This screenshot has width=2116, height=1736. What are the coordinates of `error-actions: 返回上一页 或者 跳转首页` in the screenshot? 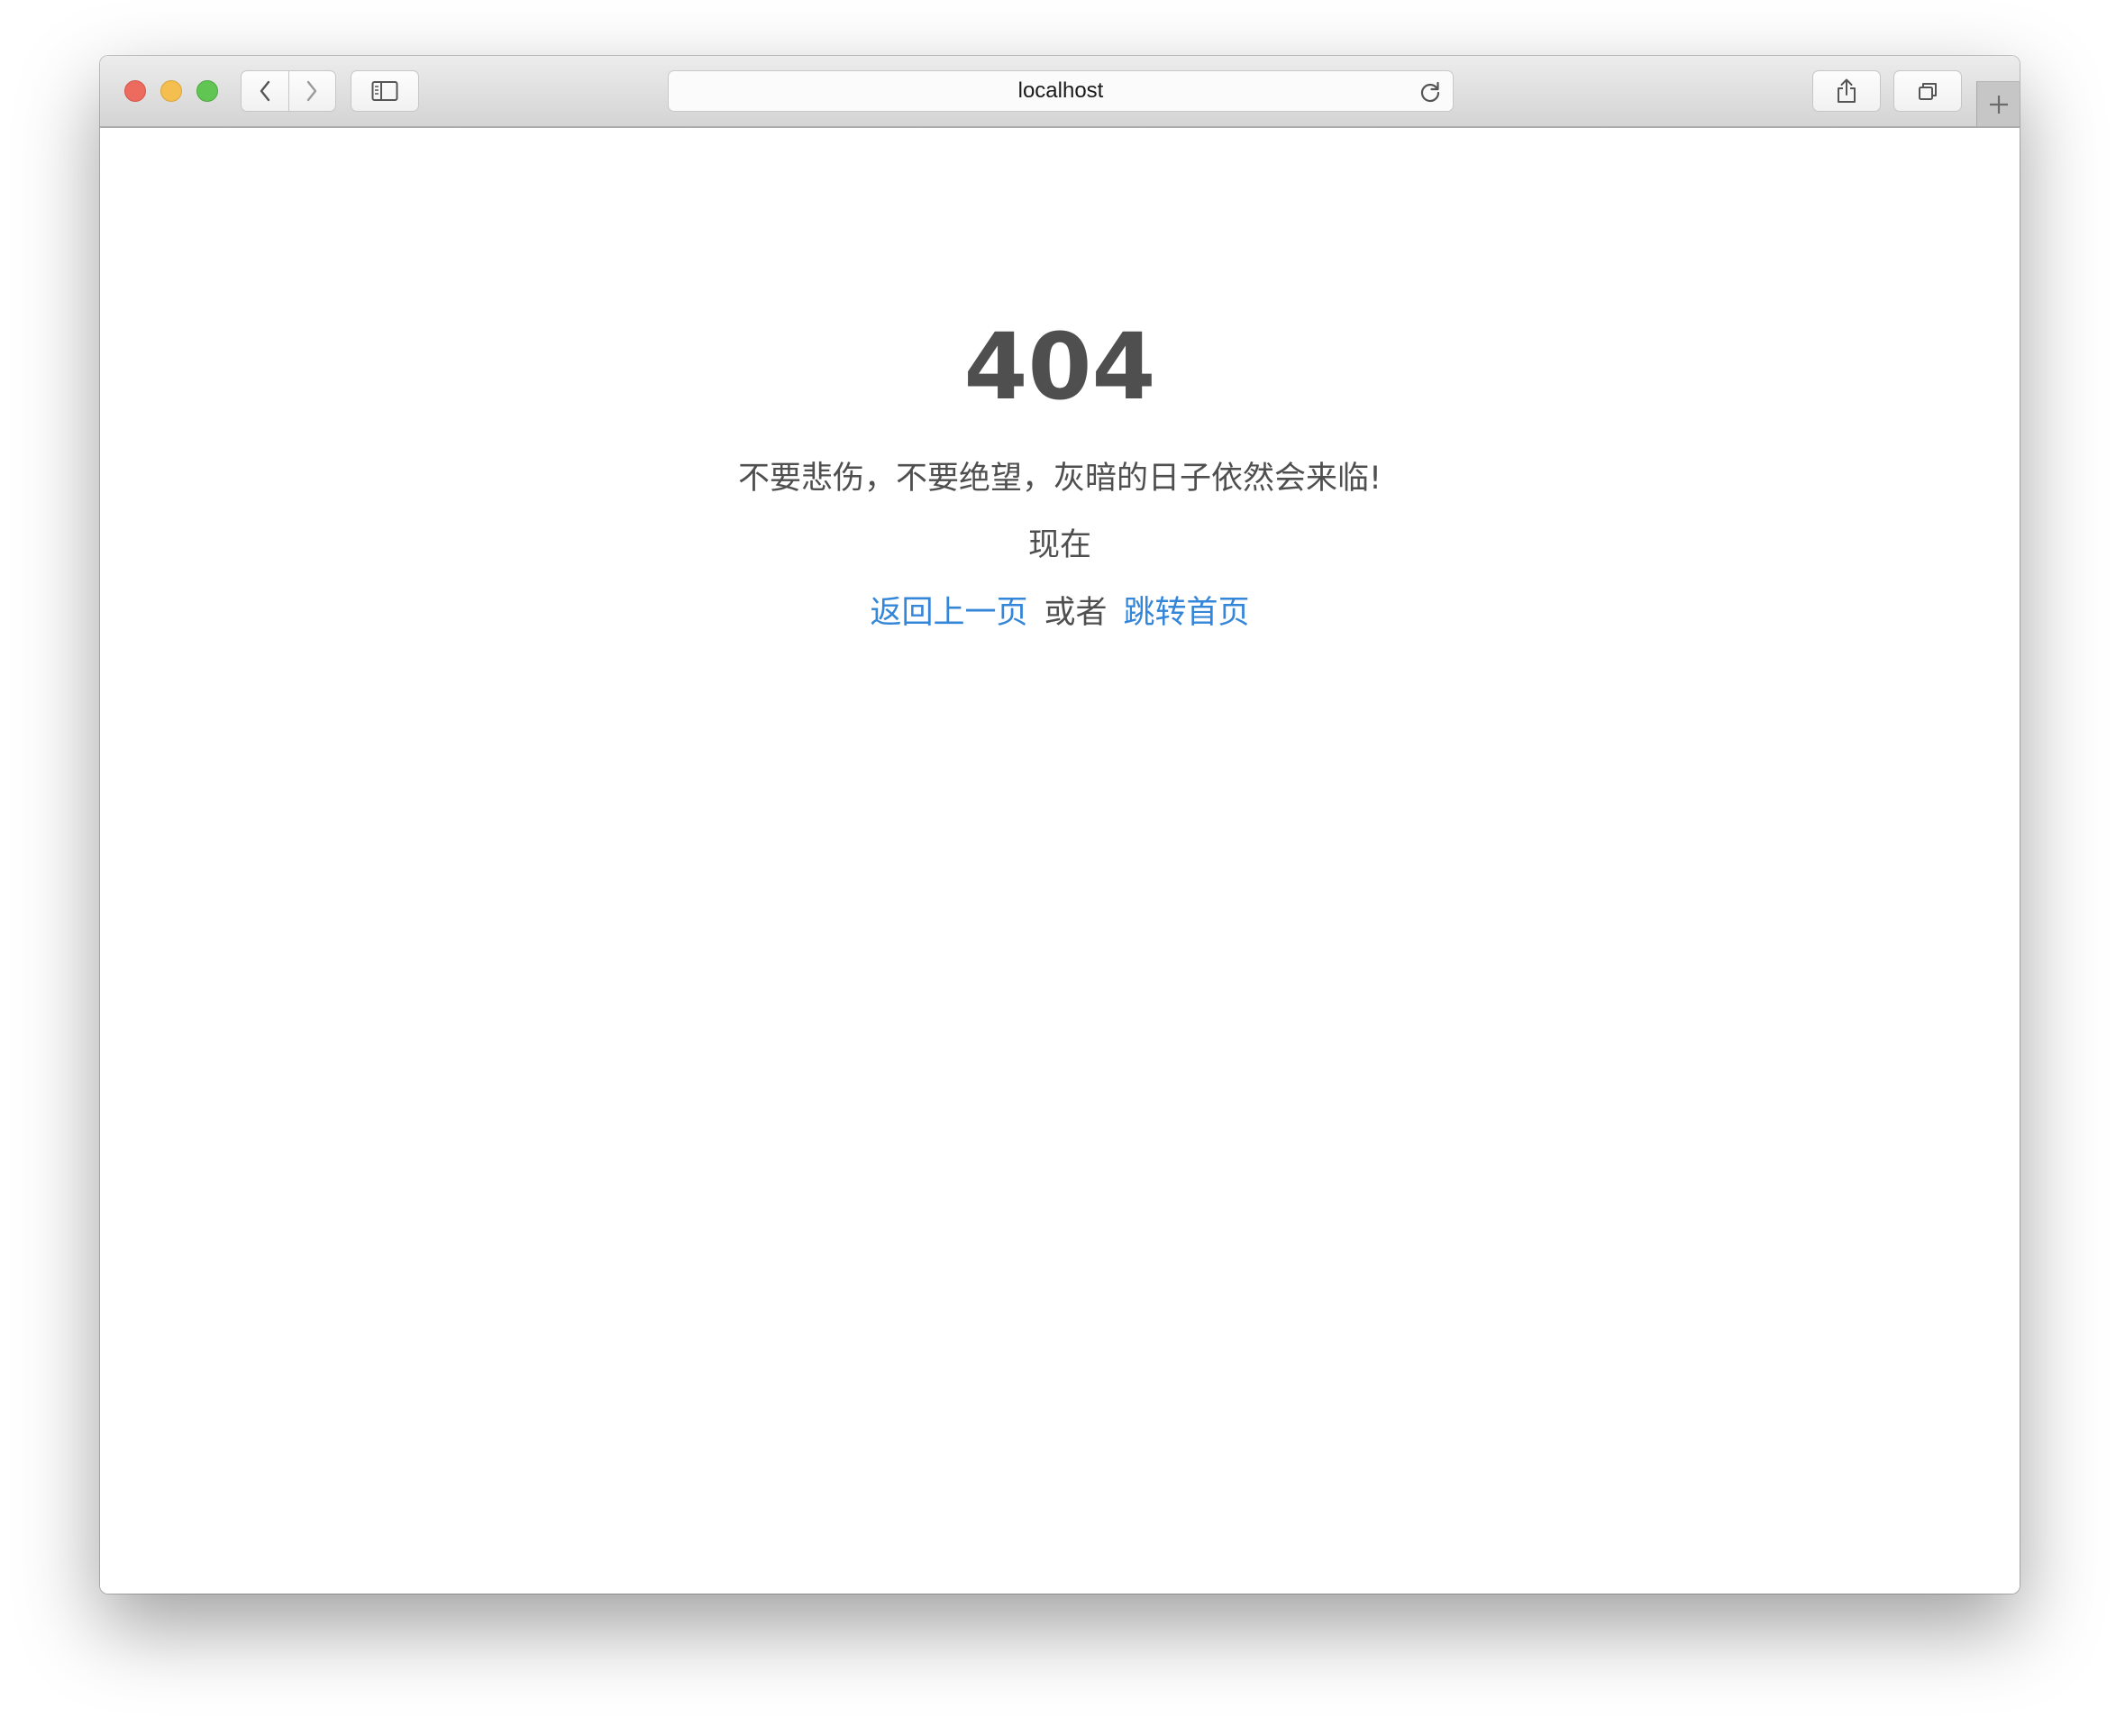 It's located at (1060, 613).